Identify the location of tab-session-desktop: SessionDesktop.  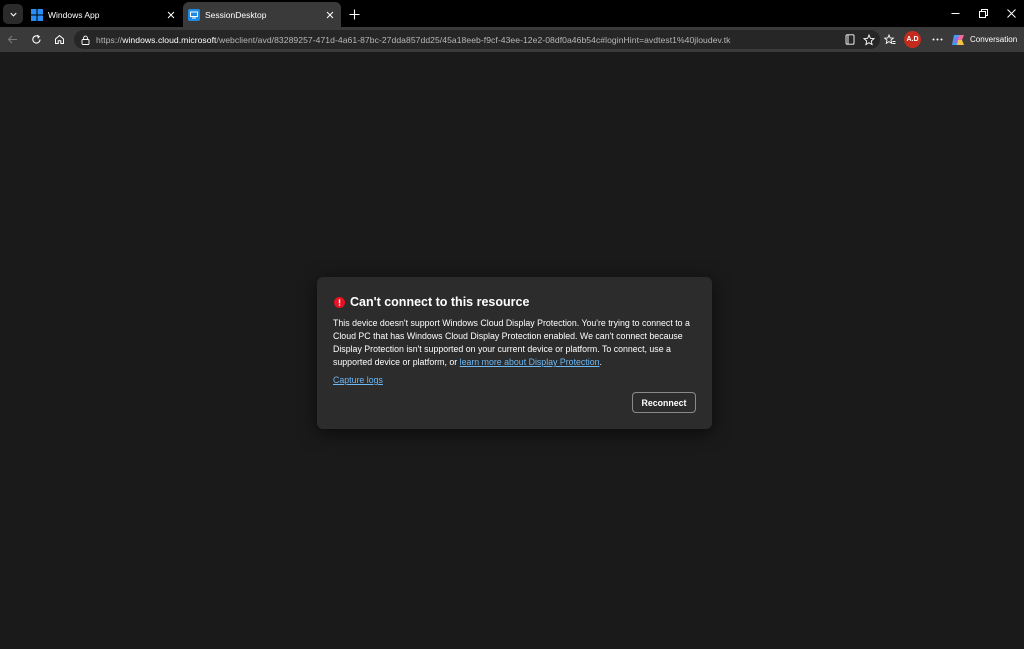
(262, 14).